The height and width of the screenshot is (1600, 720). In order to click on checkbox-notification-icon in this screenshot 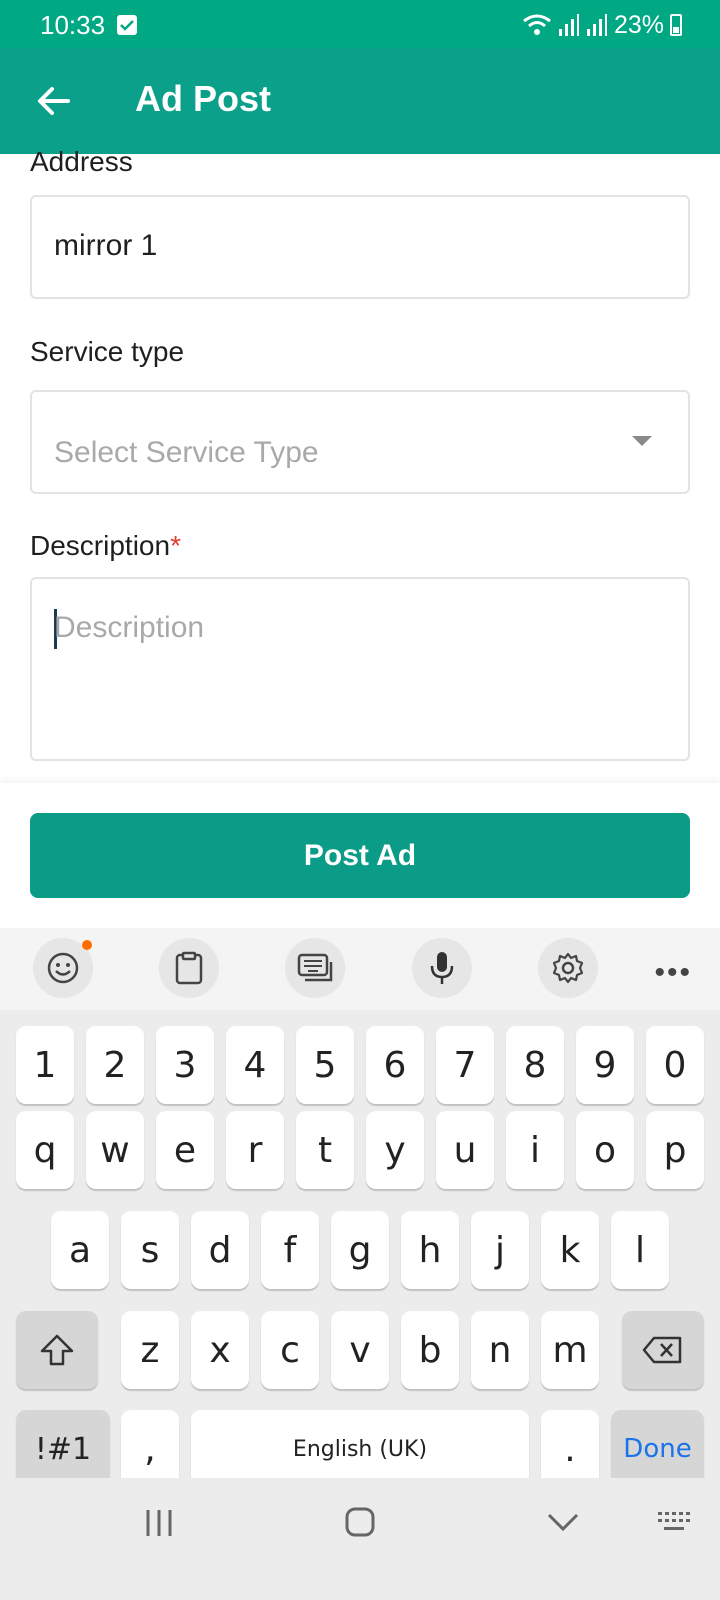, I will do `click(127, 25)`.